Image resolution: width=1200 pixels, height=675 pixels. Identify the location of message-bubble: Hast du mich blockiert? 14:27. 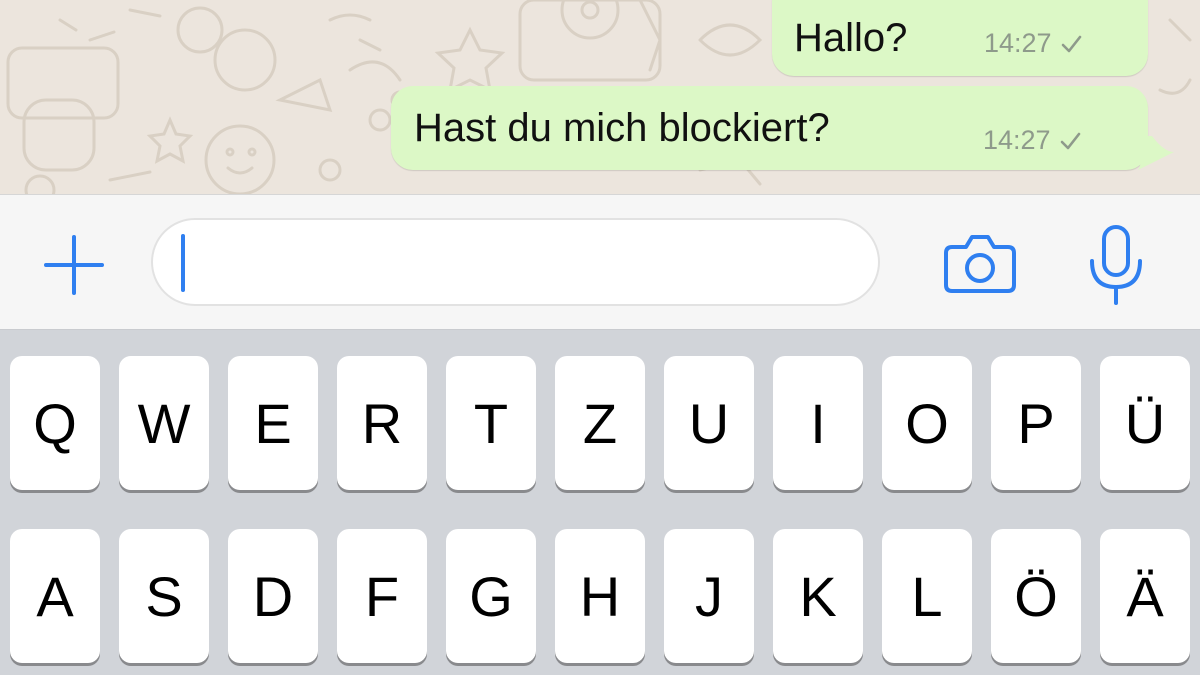
(769, 128).